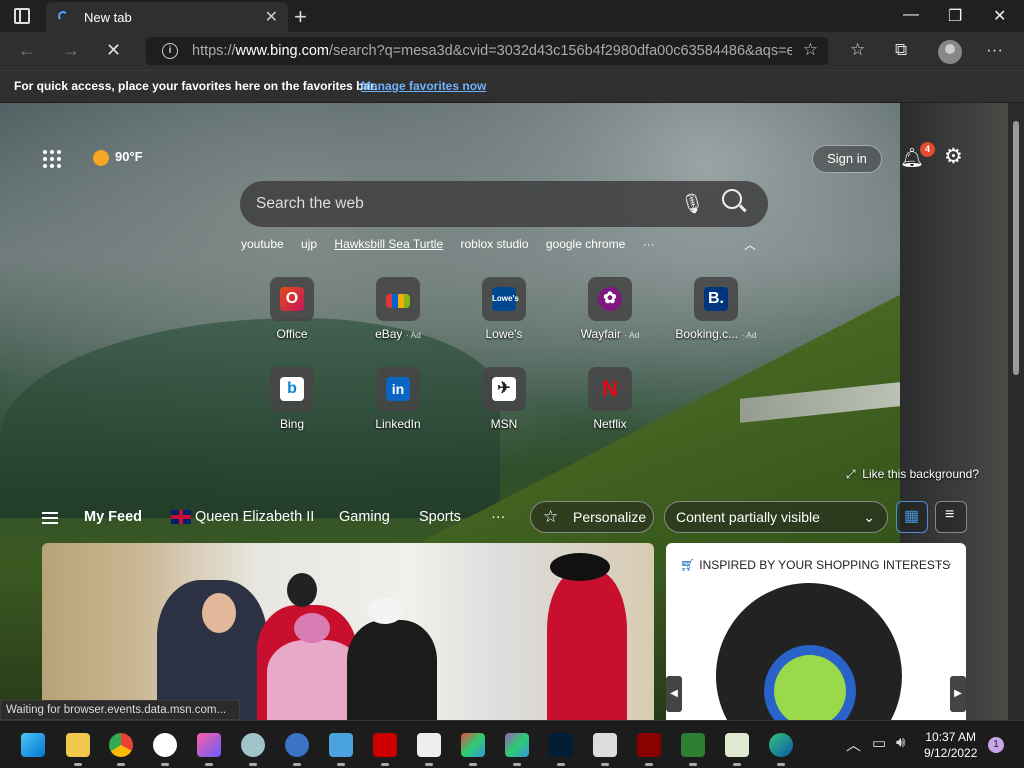 Image resolution: width=1024 pixels, height=768 pixels. Describe the element at coordinates (857, 50) in the screenshot. I see `favorites-icon: ☆` at that location.